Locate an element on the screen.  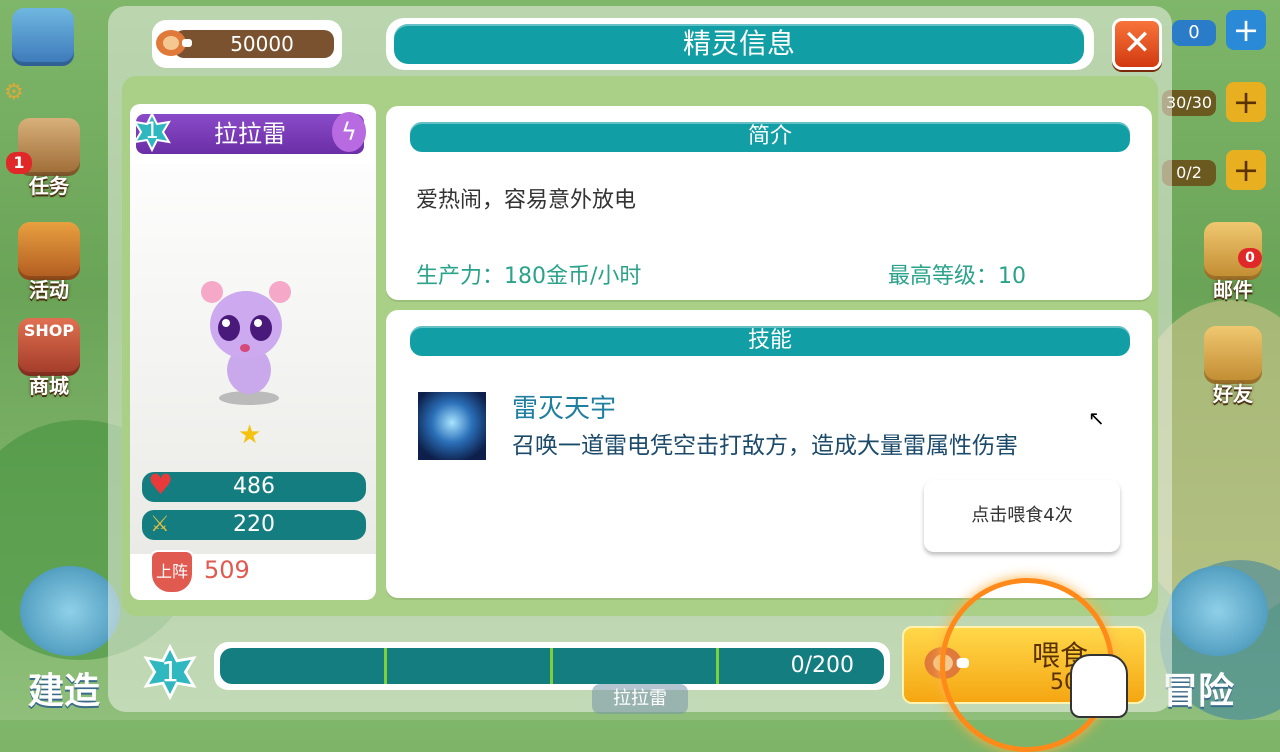
friends-button: 好友 is located at coordinates (1233, 366).